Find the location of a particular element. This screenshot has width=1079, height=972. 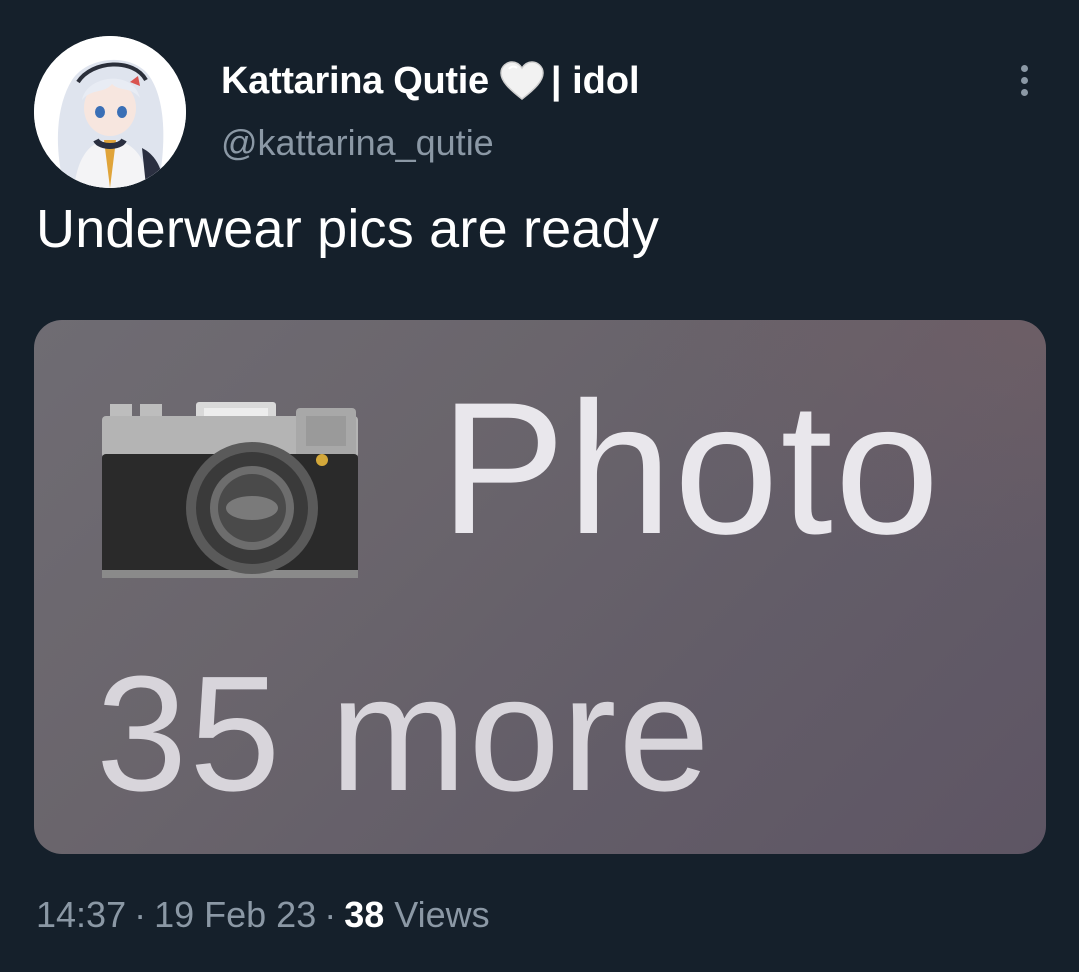

white-heart-icon is located at coordinates (522, 81).